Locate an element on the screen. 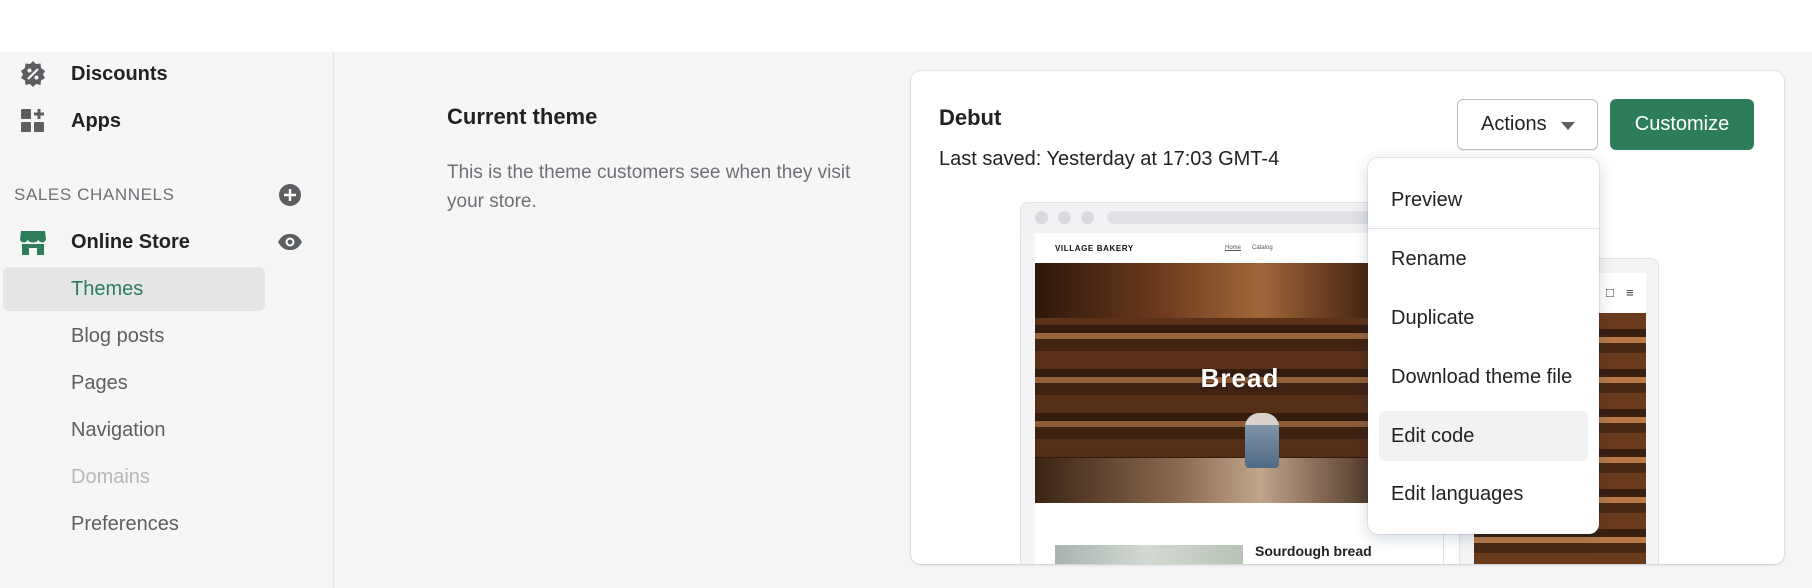  sidebar-item-navigation: Navigation is located at coordinates (134, 430).